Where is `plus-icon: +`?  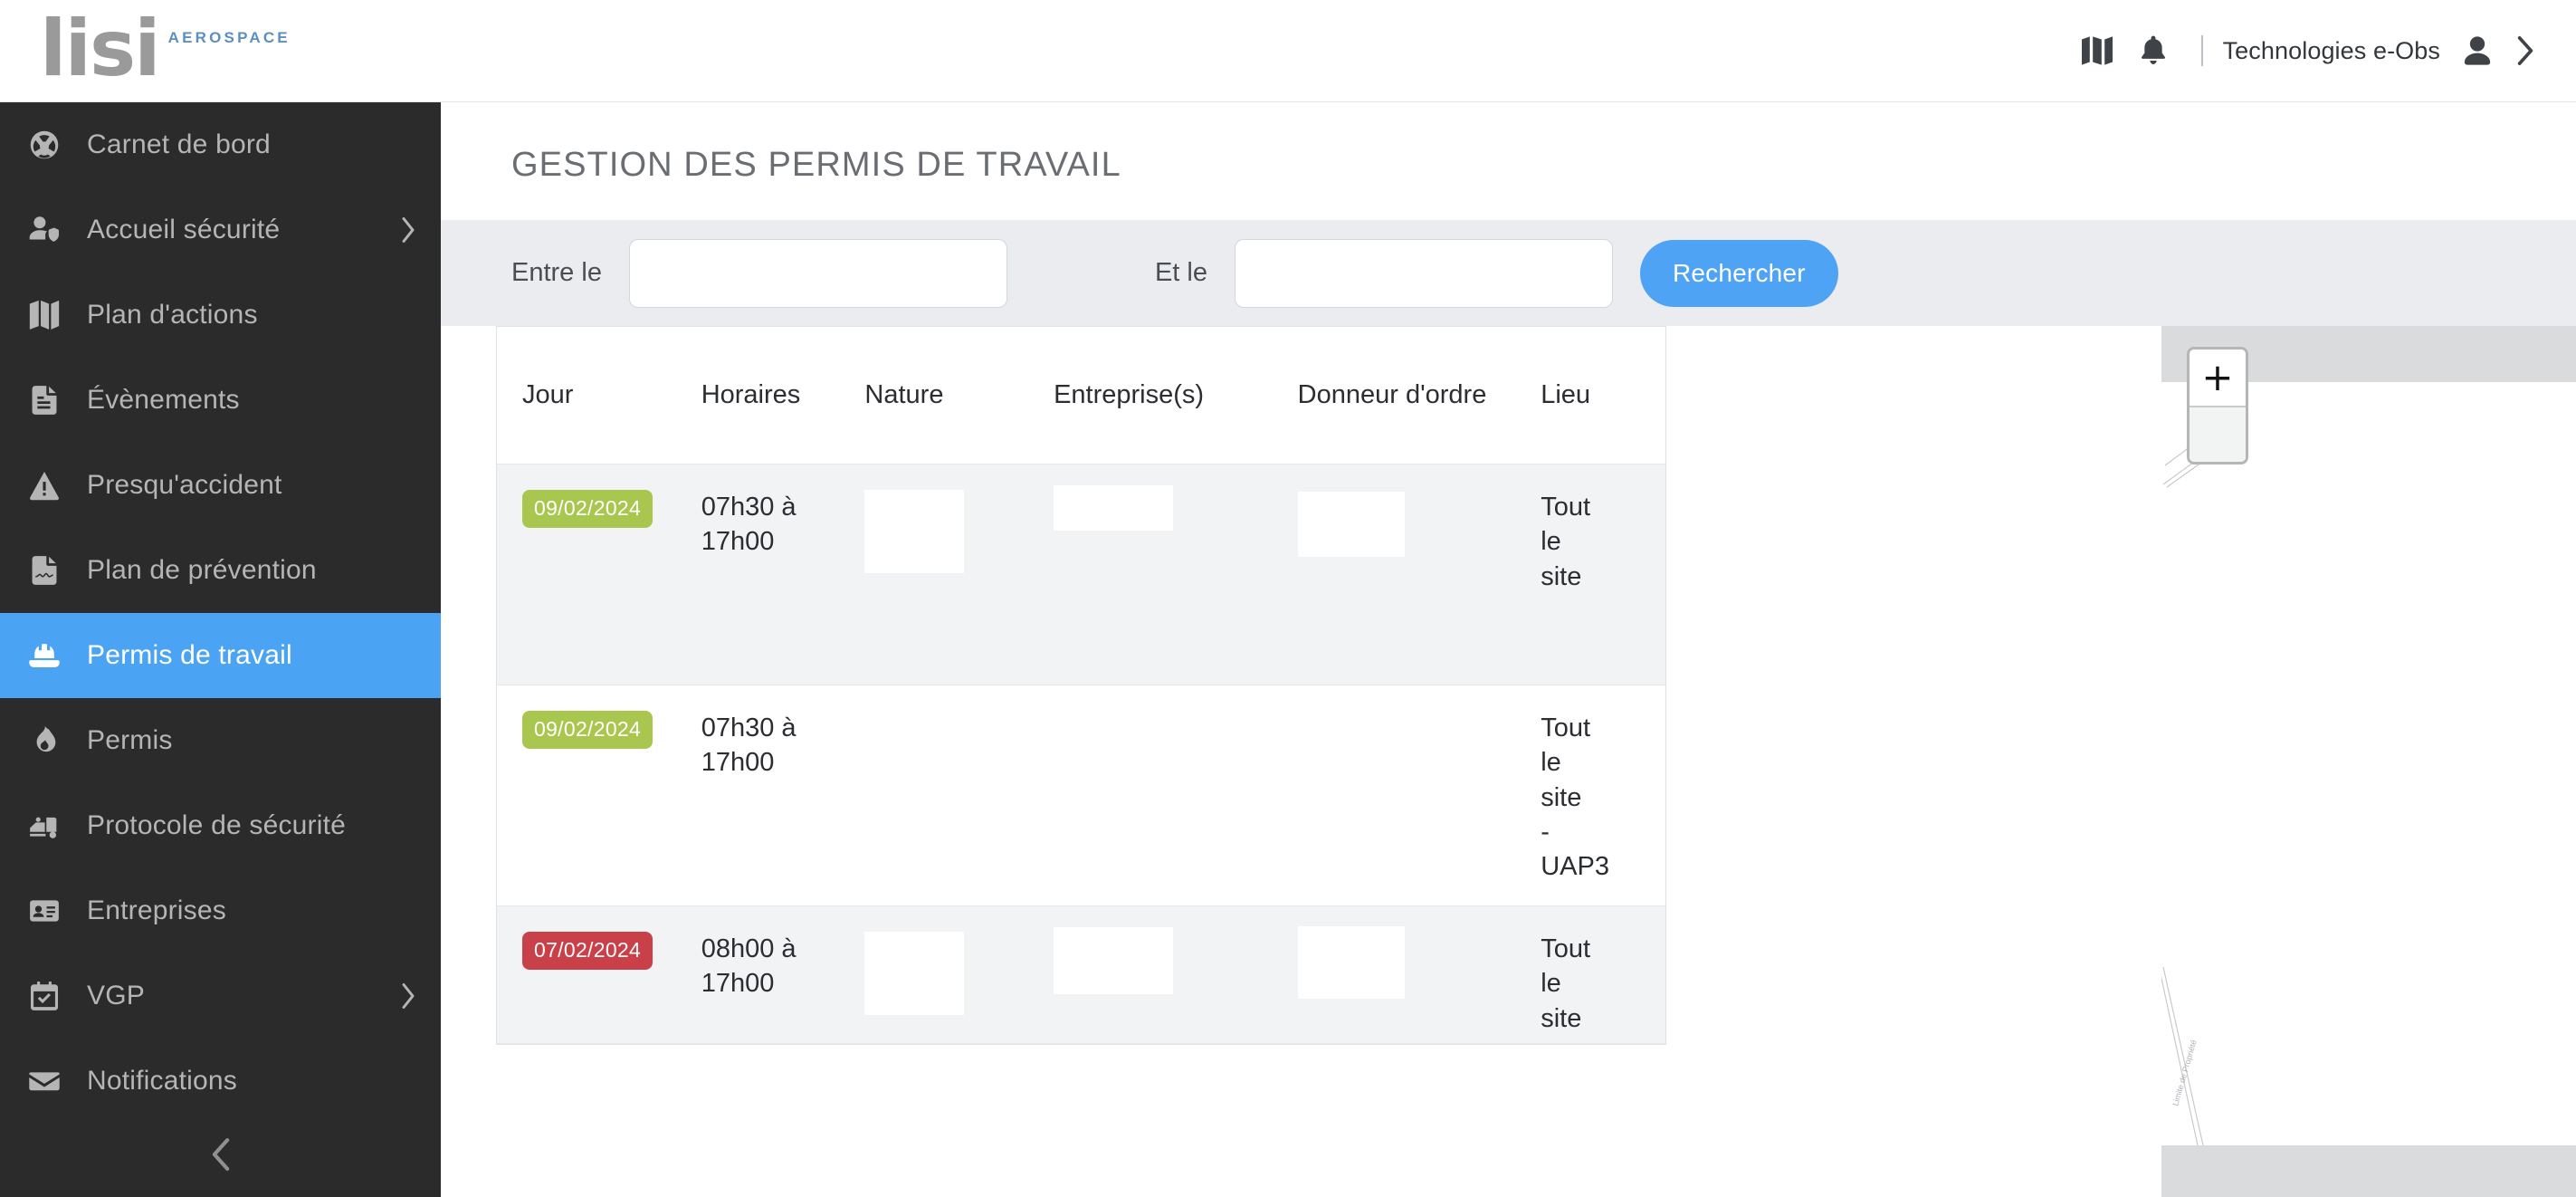 plus-icon: + is located at coordinates (2217, 377).